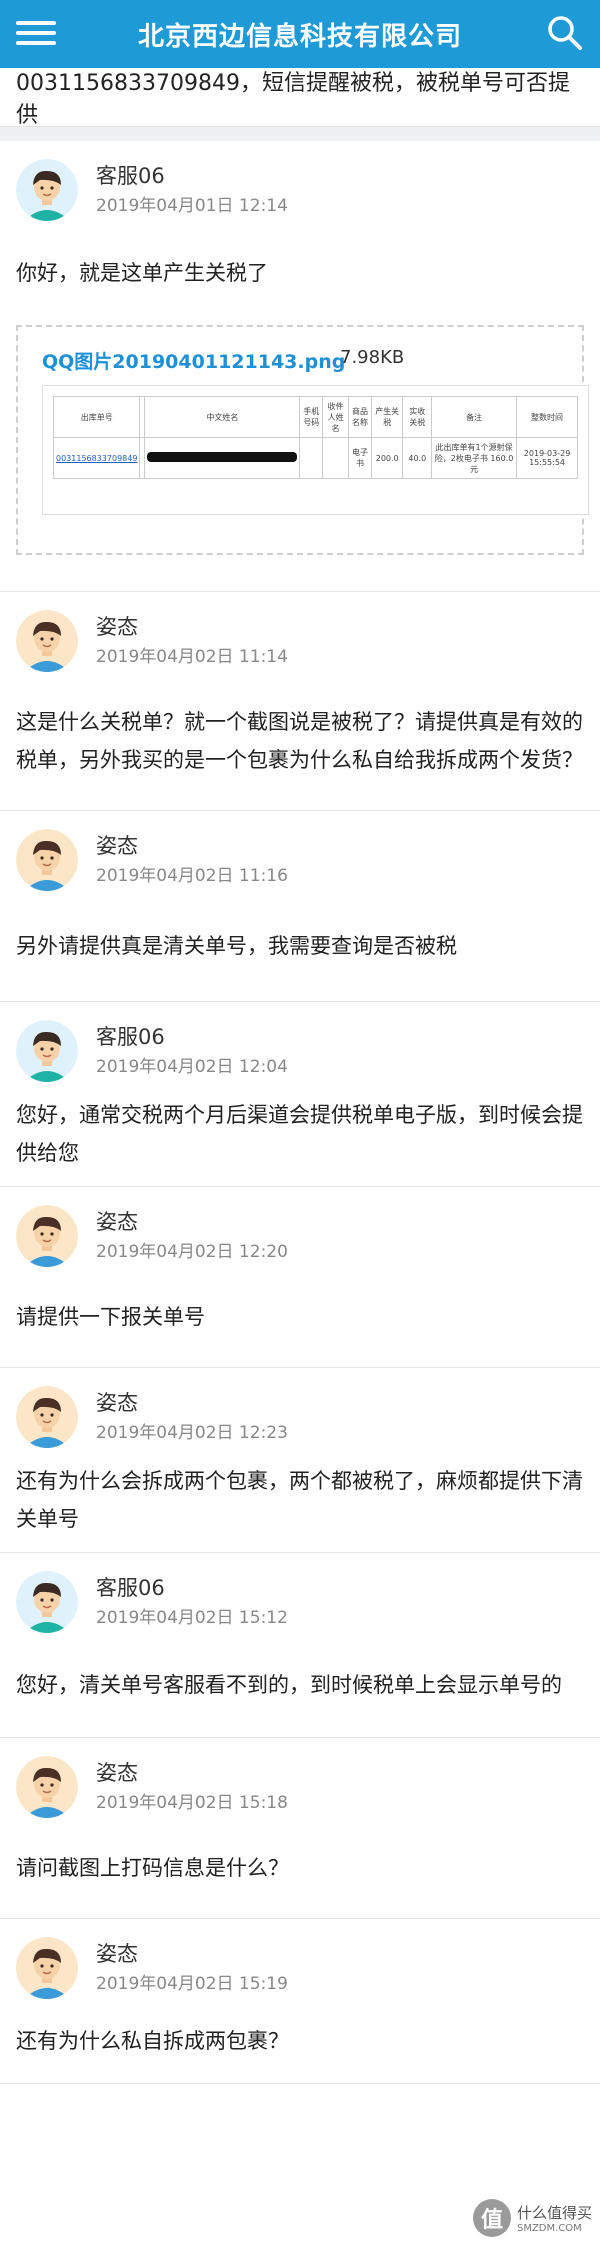  Describe the element at coordinates (222, 417) in the screenshot. I see `thumb-header-cell: 中文姓名` at that location.